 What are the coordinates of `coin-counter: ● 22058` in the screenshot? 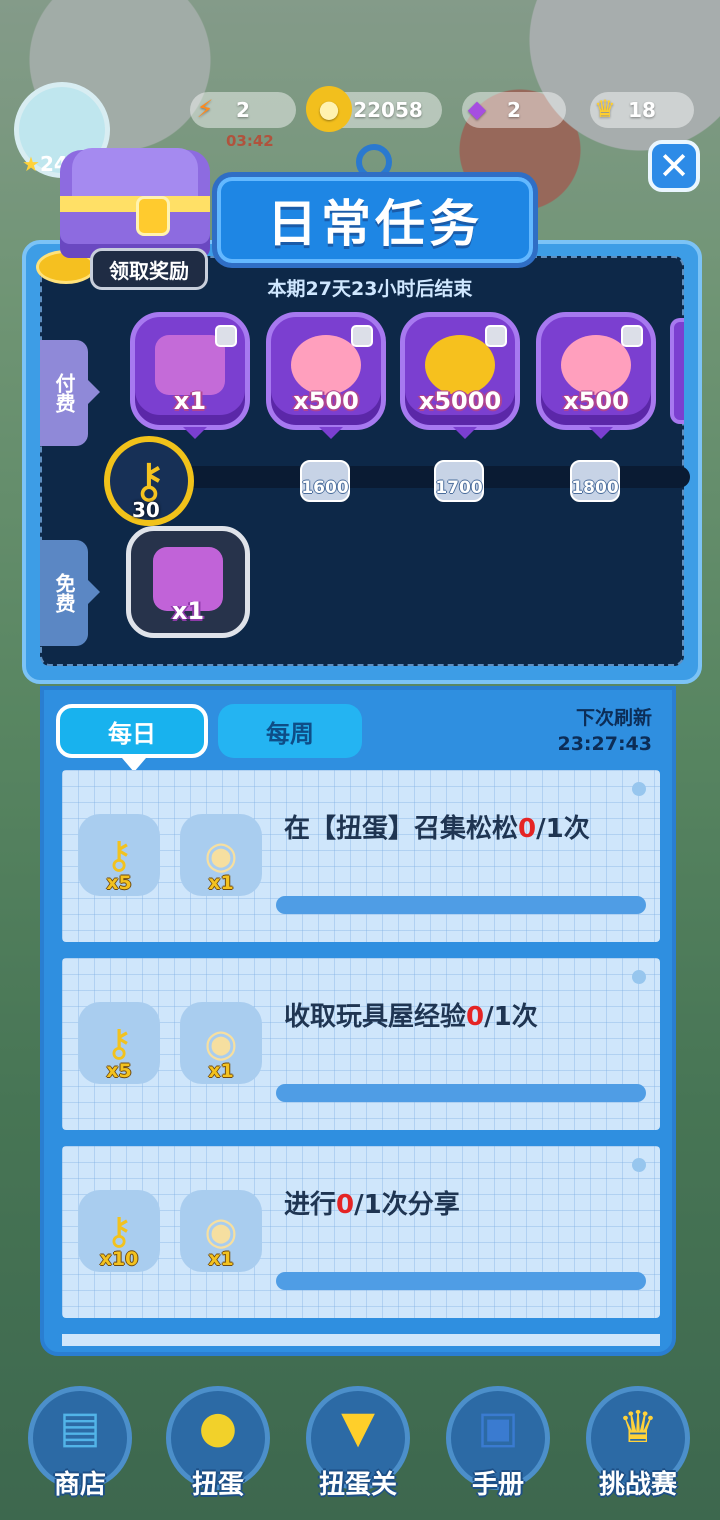 It's located at (374, 109).